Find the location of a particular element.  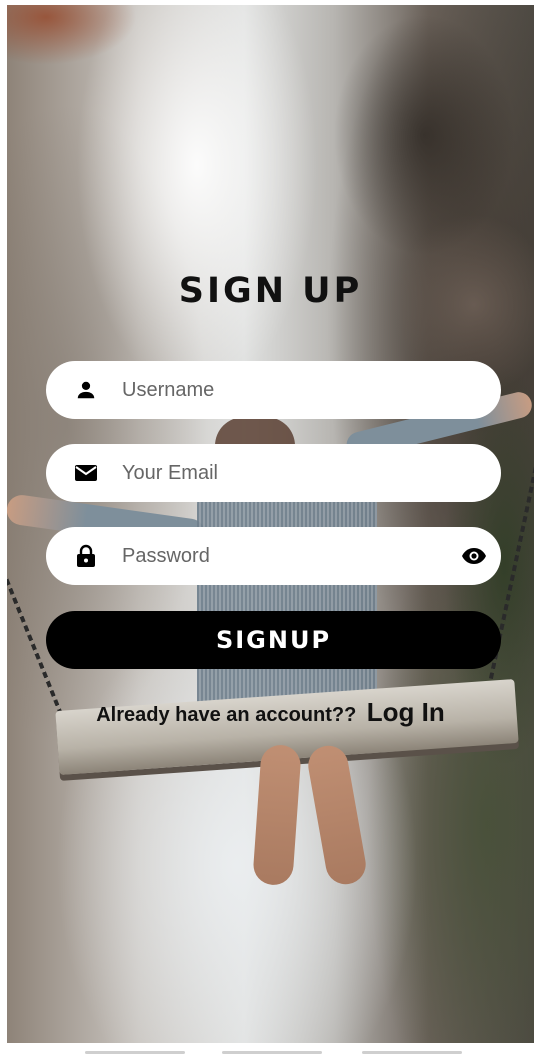

email-input is located at coordinates (272, 473).